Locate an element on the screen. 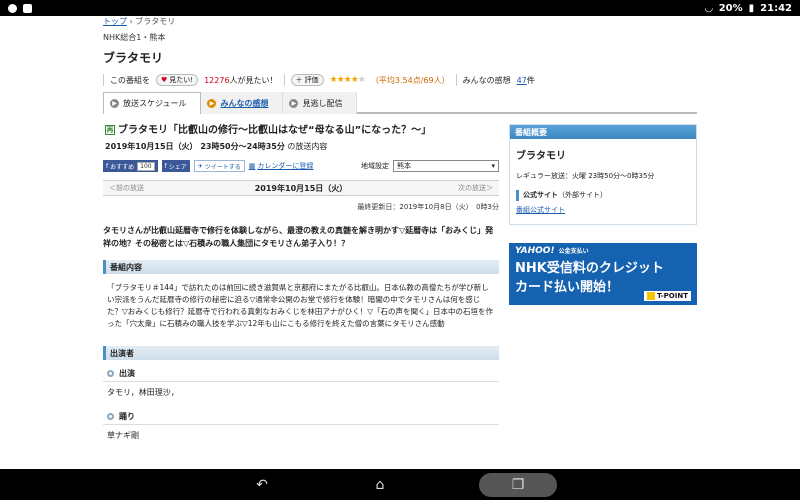 The image size is (800, 500). ad-line-1: NHK受信料のクレジット is located at coordinates (589, 268).